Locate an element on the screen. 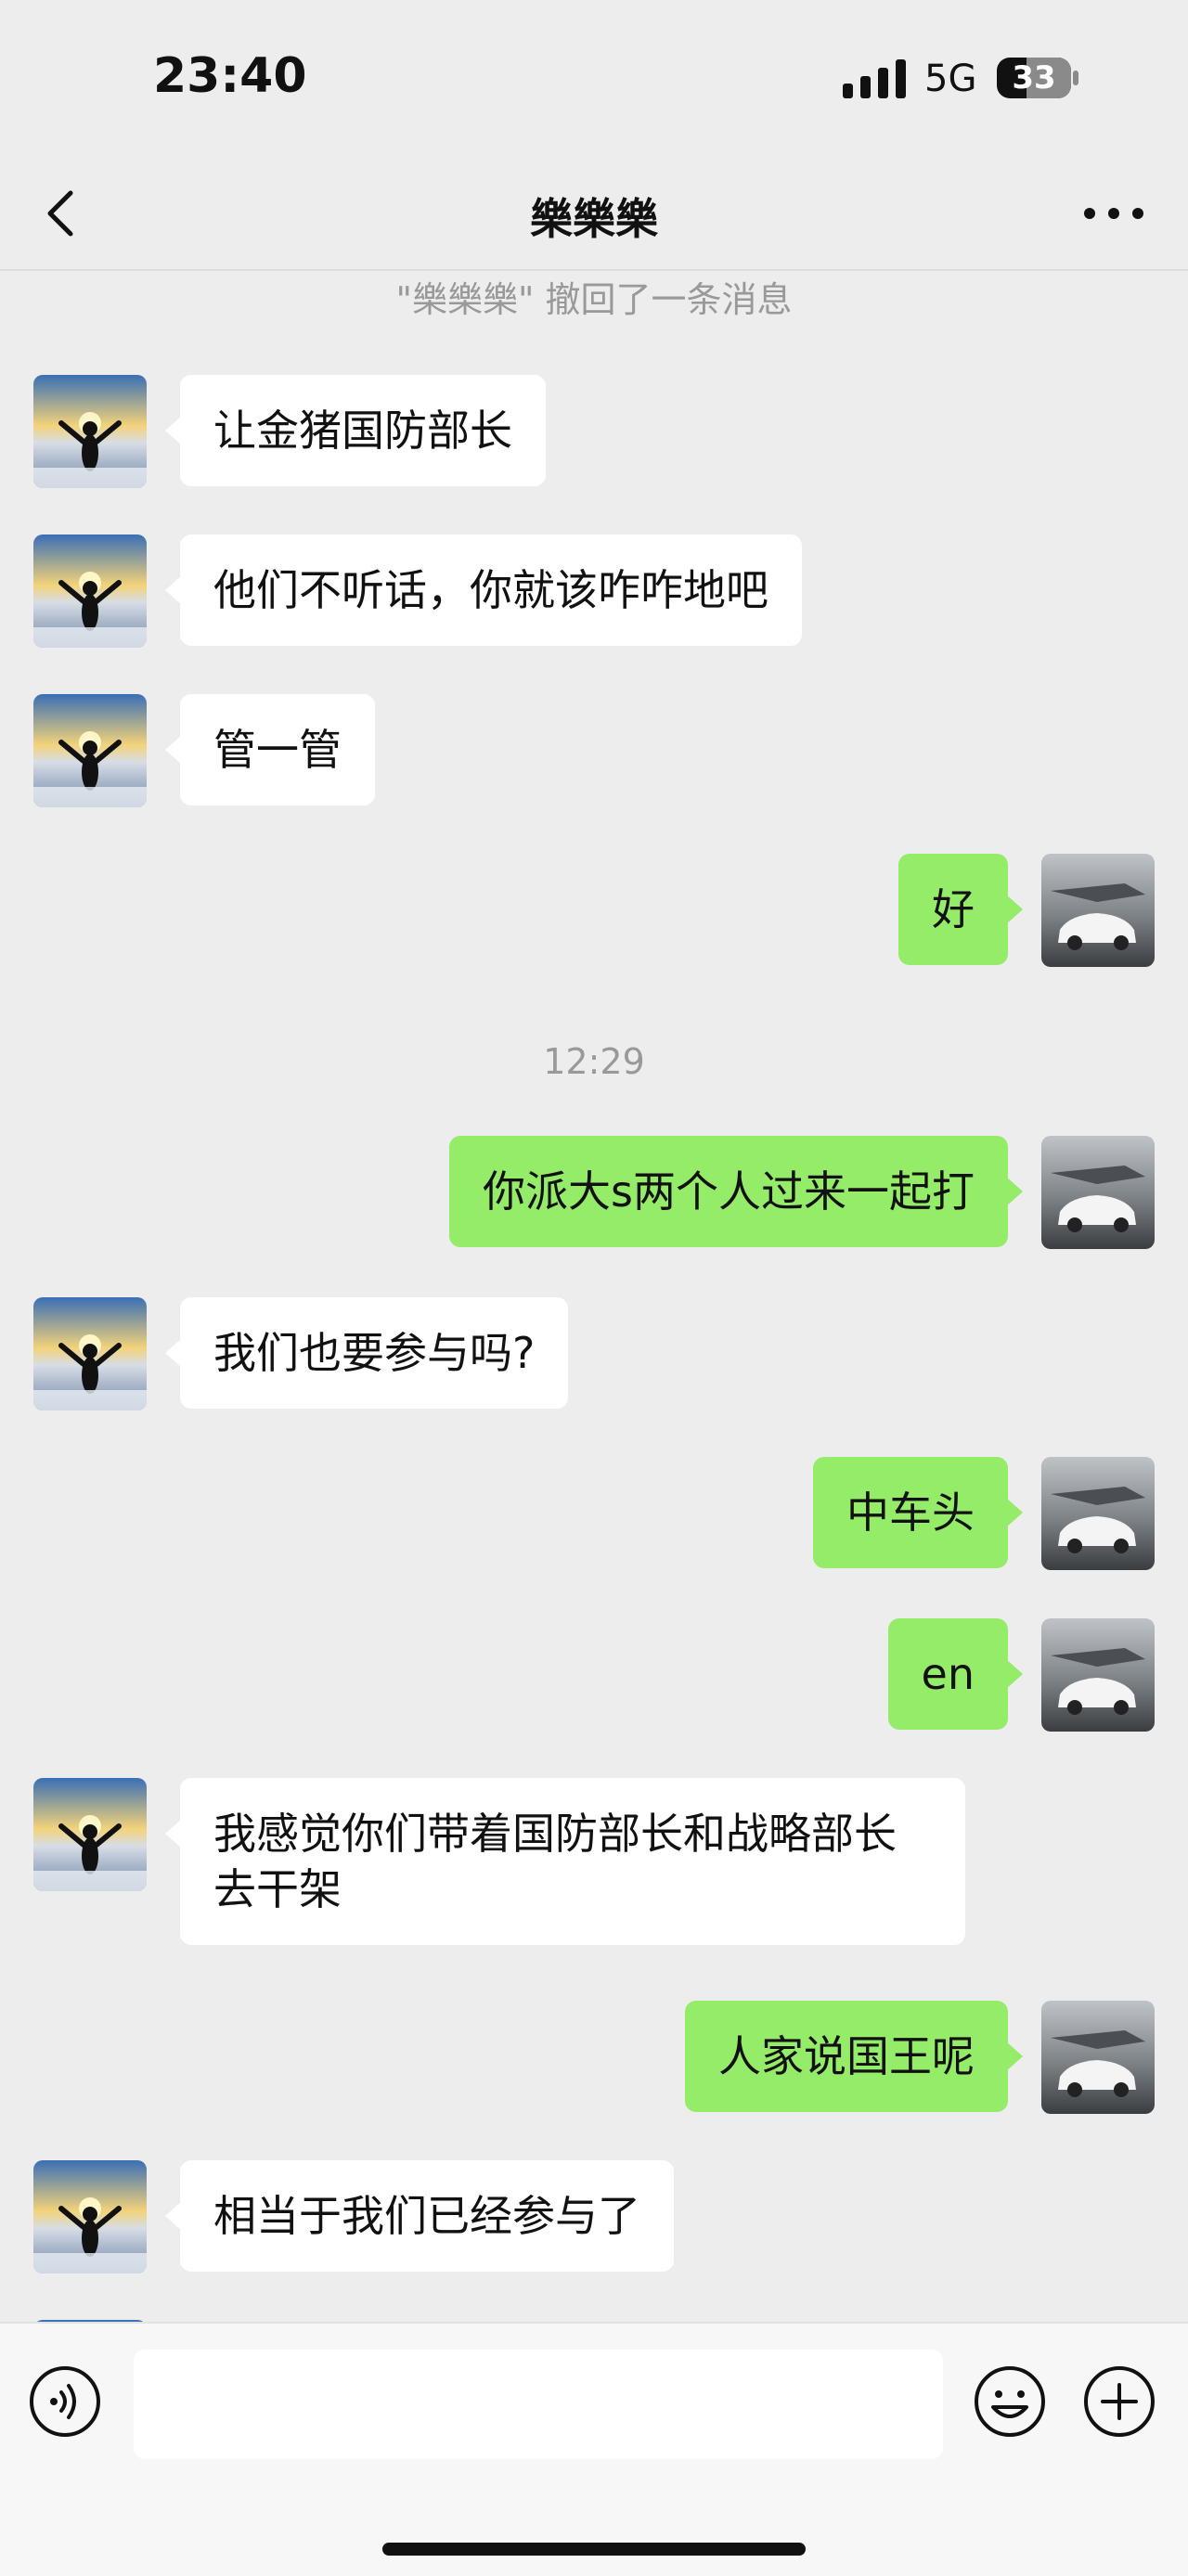 This screenshot has height=2576, width=1188. emoji-icon is located at coordinates (1010, 2401).